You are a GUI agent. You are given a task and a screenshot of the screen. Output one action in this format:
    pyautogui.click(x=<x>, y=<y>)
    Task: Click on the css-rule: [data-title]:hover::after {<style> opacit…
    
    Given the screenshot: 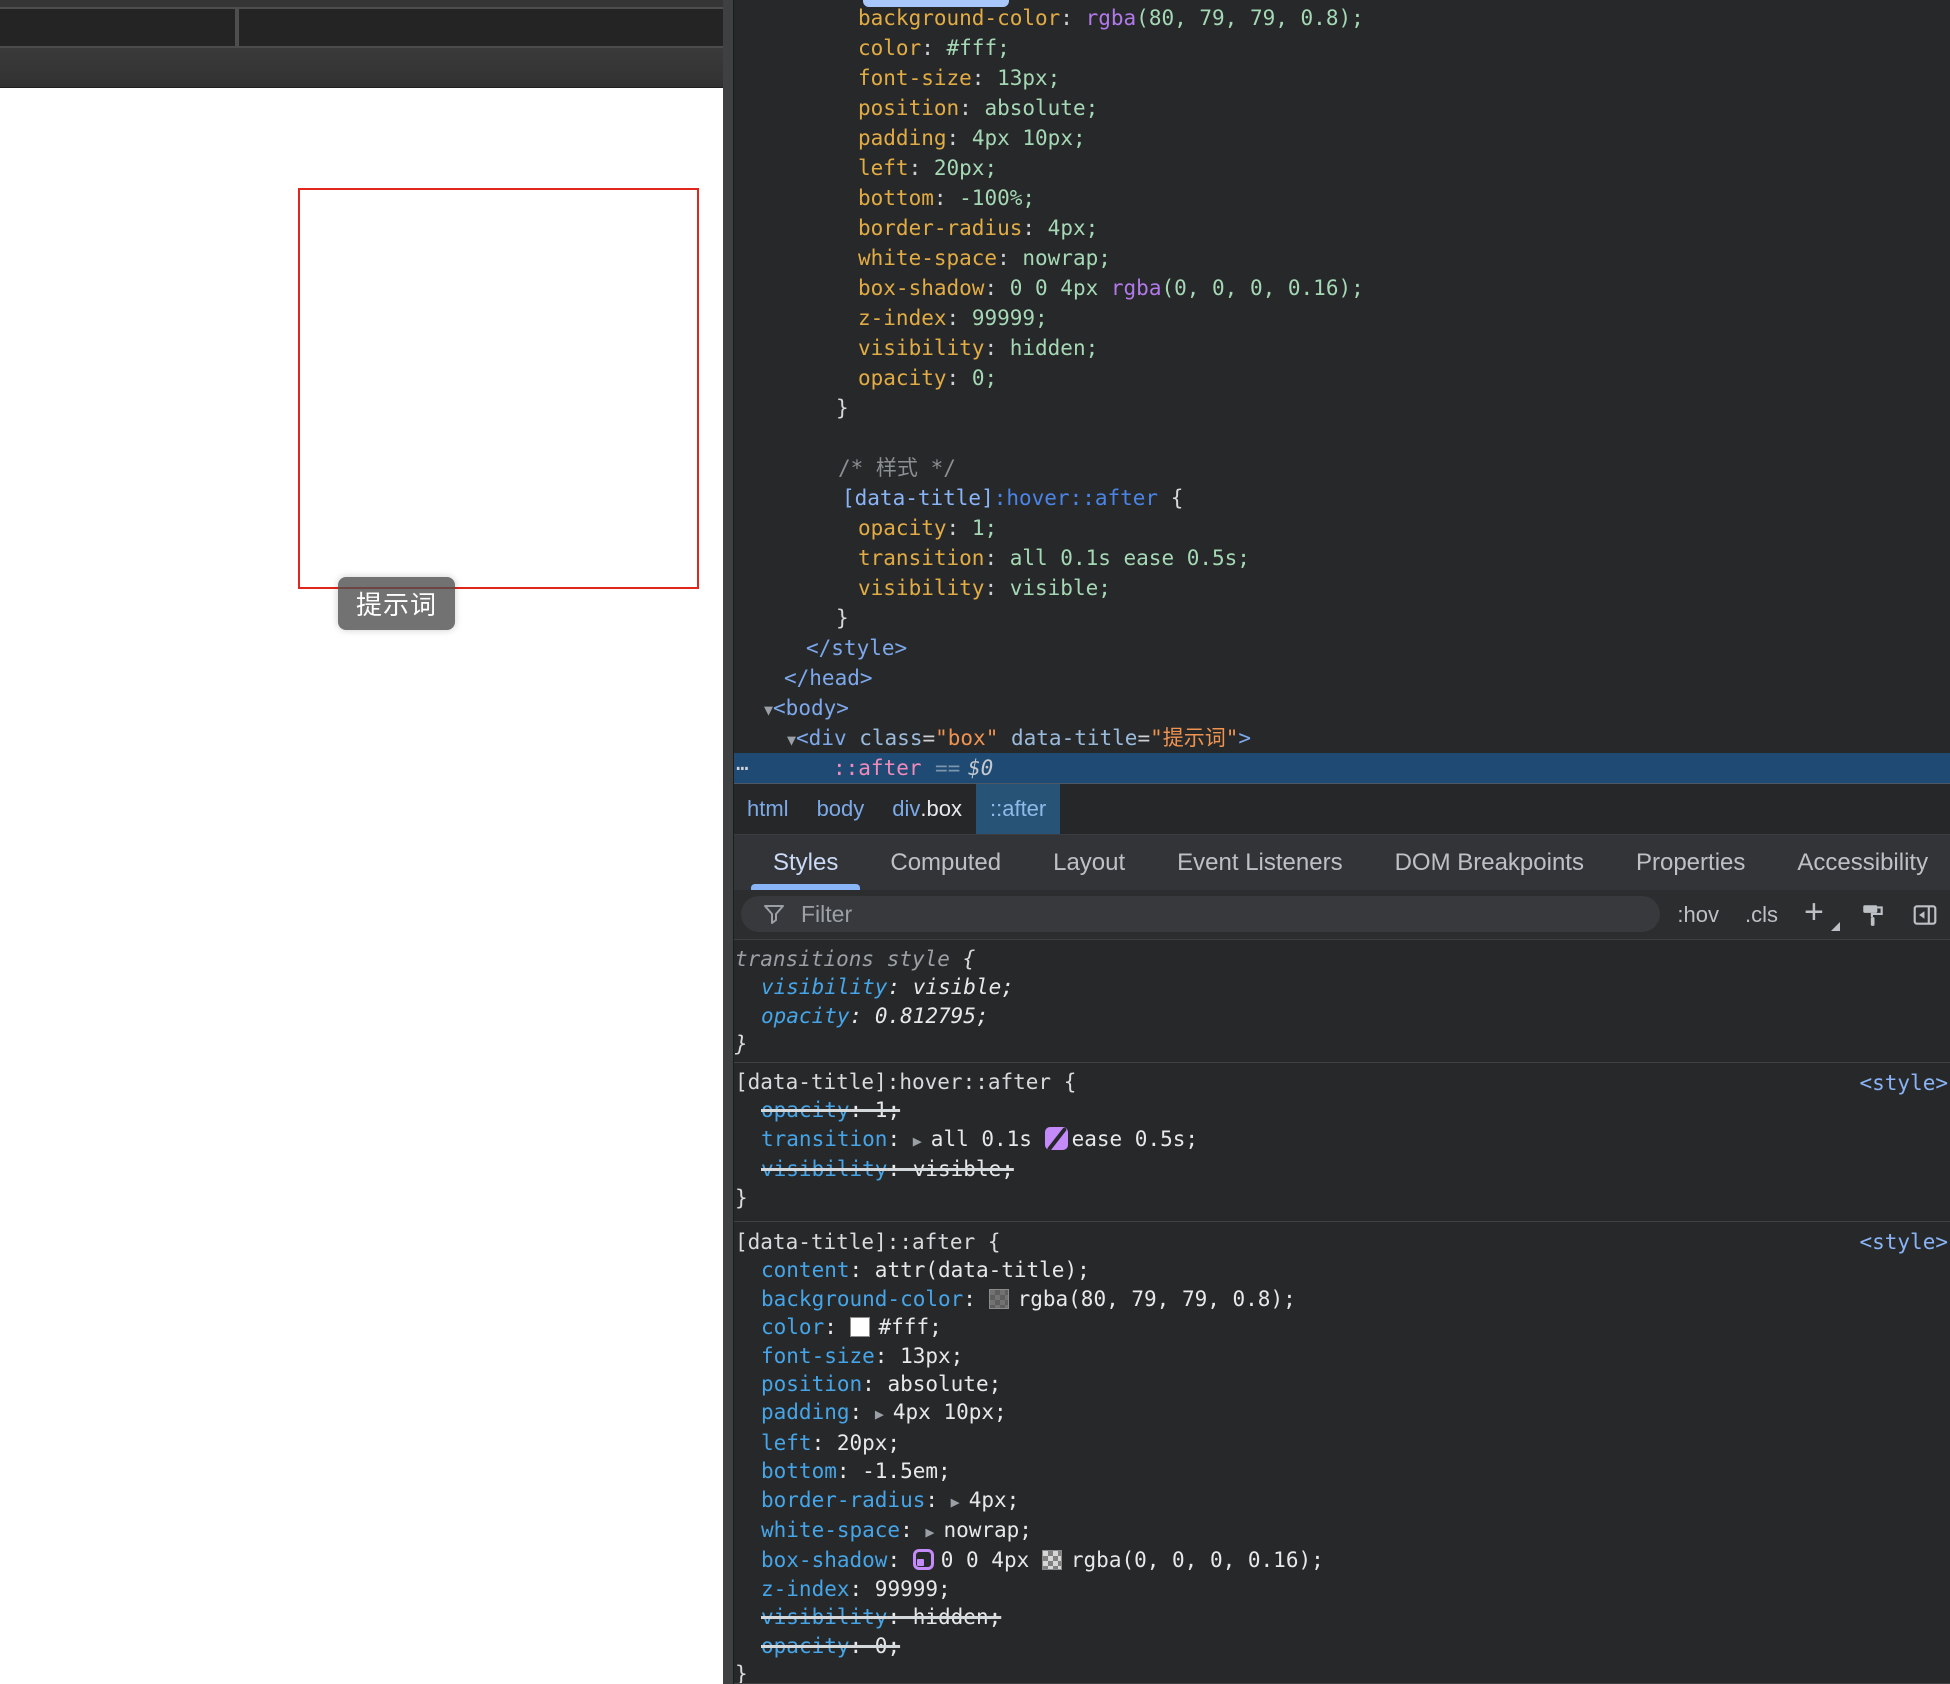 What is the action you would take?
    pyautogui.click(x=1341, y=1142)
    